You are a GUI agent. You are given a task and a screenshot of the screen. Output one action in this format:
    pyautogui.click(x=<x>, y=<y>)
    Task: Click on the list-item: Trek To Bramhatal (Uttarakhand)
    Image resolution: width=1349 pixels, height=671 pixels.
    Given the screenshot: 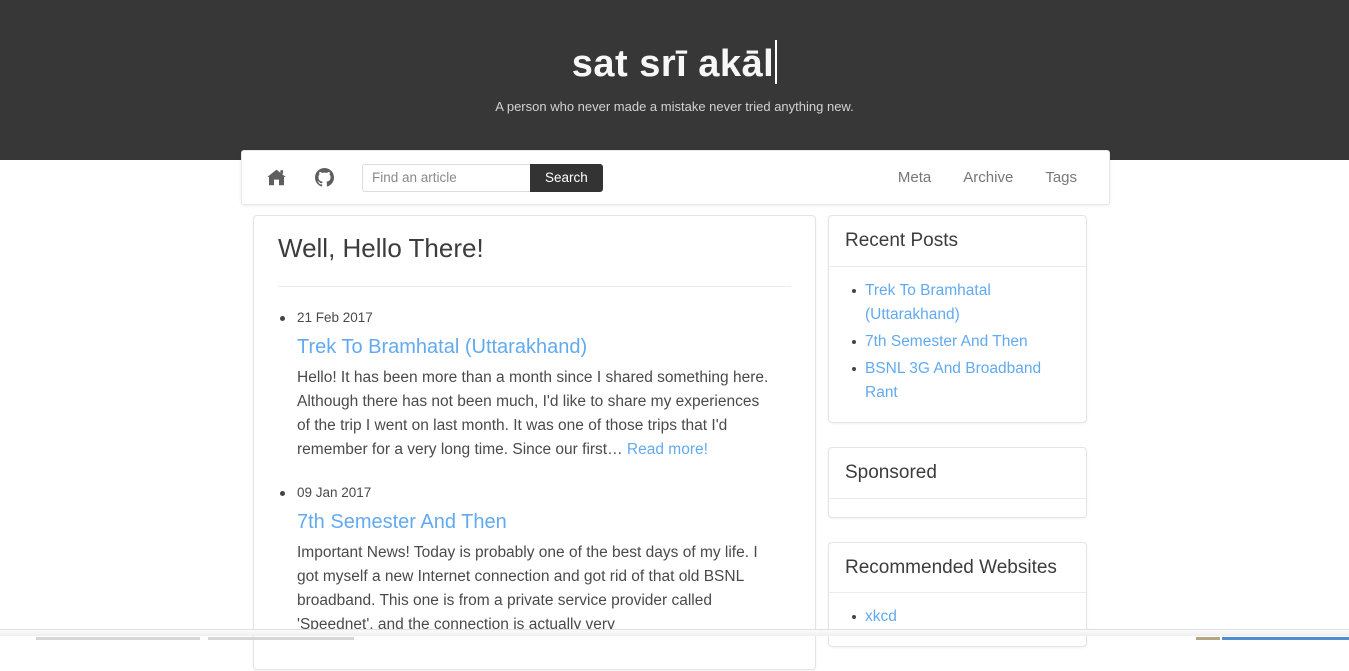 What is the action you would take?
    pyautogui.click(x=961, y=303)
    